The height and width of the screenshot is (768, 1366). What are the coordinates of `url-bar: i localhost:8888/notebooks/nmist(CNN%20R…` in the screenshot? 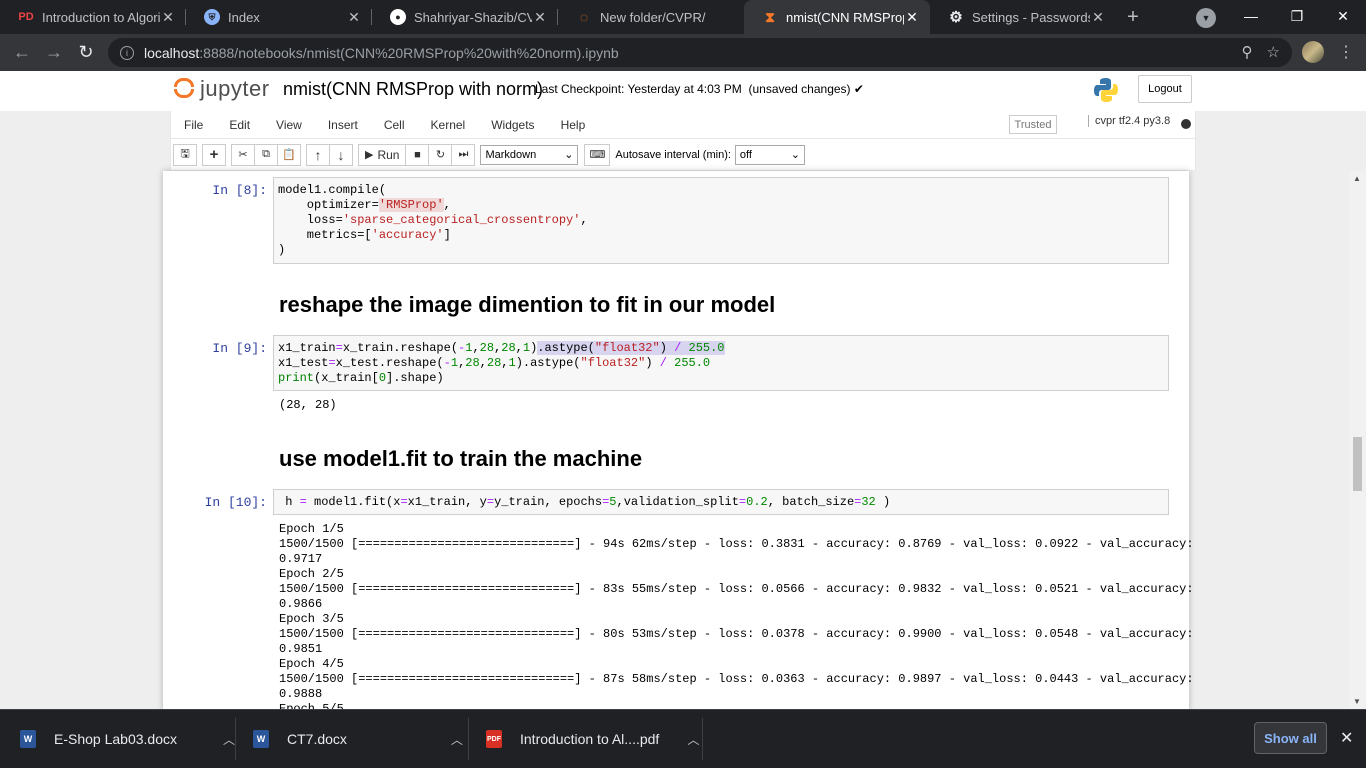 It's located at (700, 52).